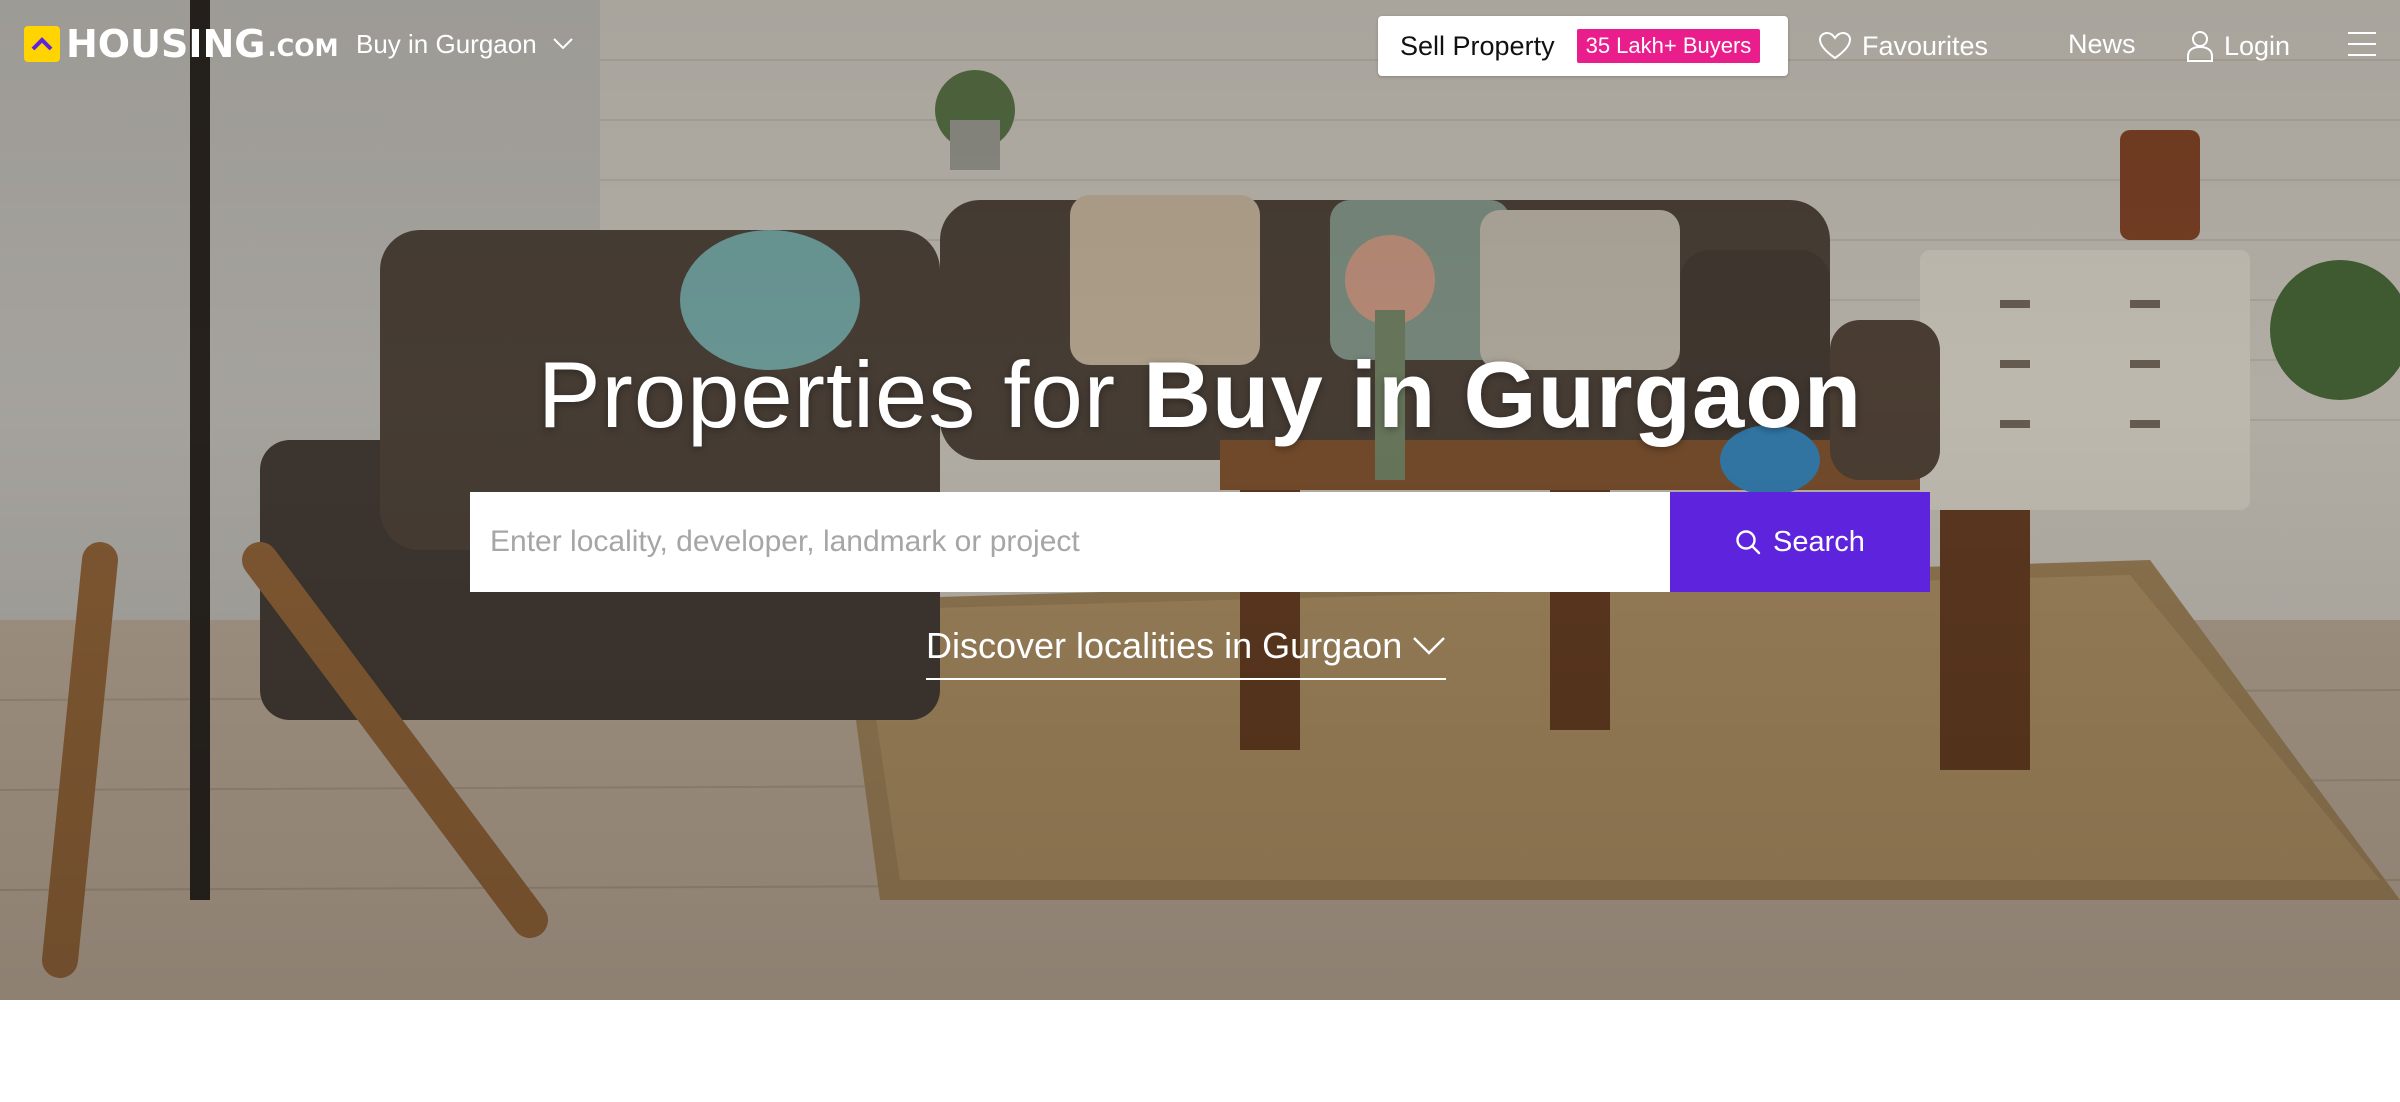 The height and width of the screenshot is (1102, 2400). I want to click on housing-logo: HOUSING .COM, so click(181, 44).